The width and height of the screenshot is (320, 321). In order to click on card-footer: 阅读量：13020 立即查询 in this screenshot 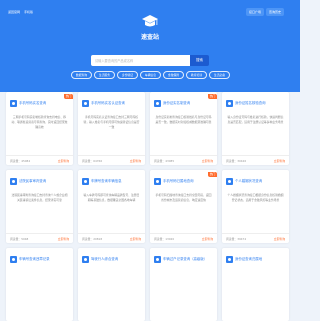, I will do `click(183, 238)`.